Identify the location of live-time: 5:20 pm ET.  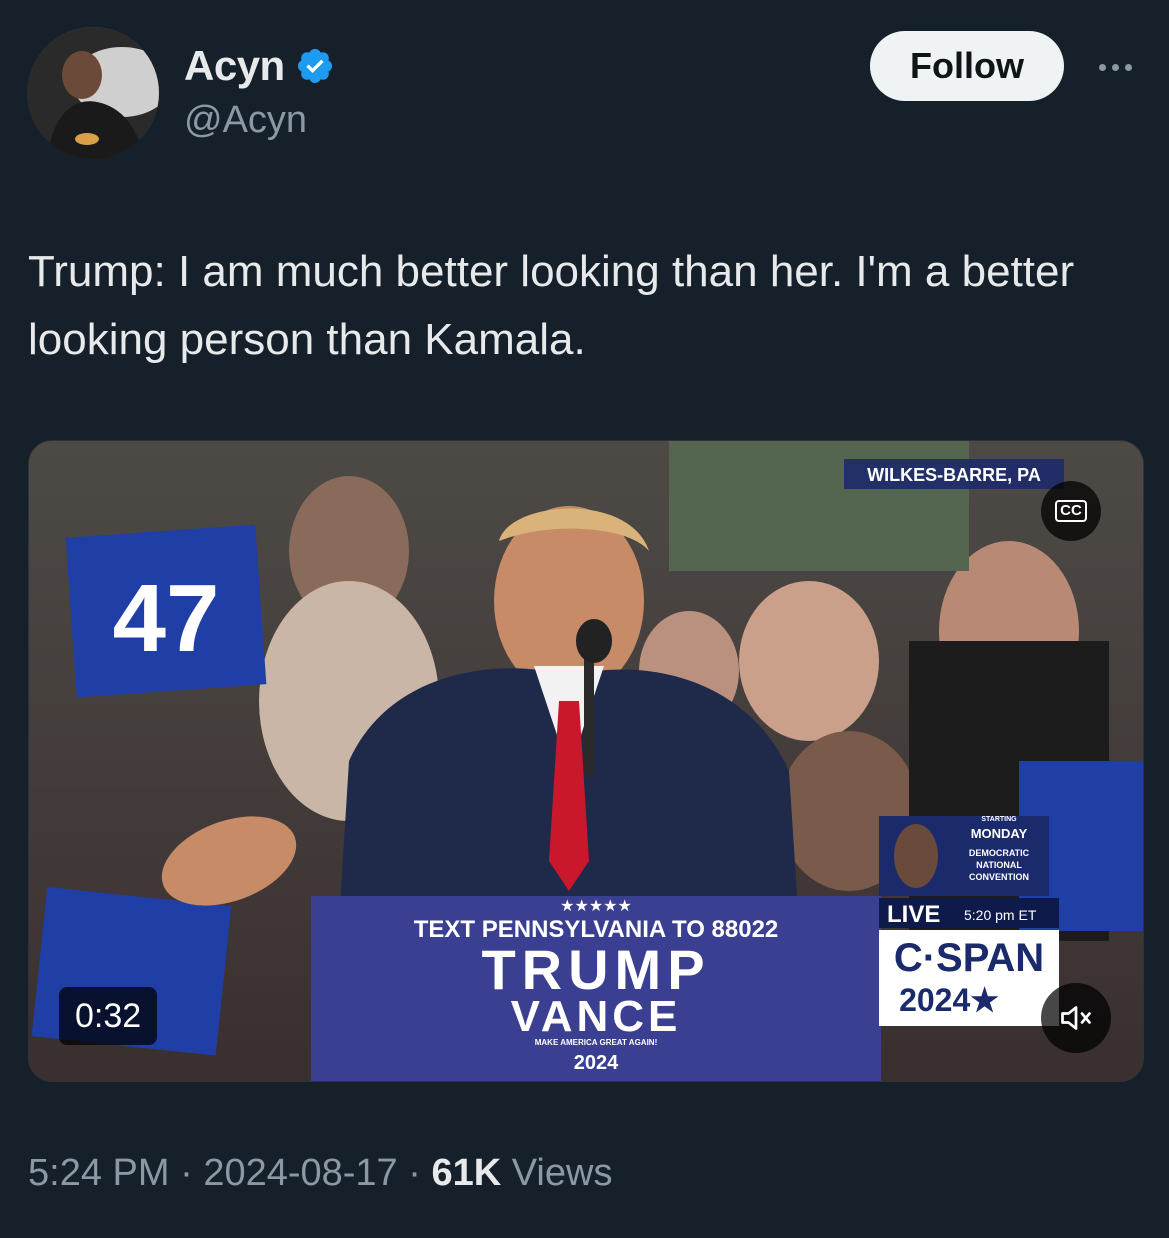
(1000, 915).